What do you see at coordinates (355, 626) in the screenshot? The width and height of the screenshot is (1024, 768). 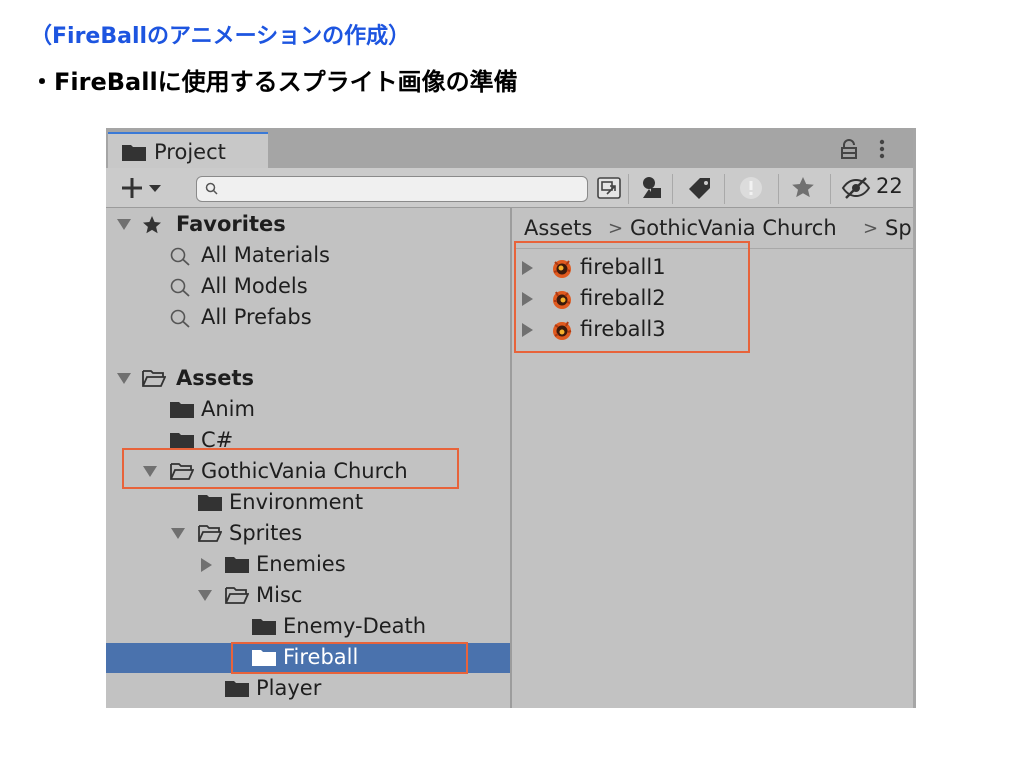 I see `tree-item-label: Enemy-Death` at bounding box center [355, 626].